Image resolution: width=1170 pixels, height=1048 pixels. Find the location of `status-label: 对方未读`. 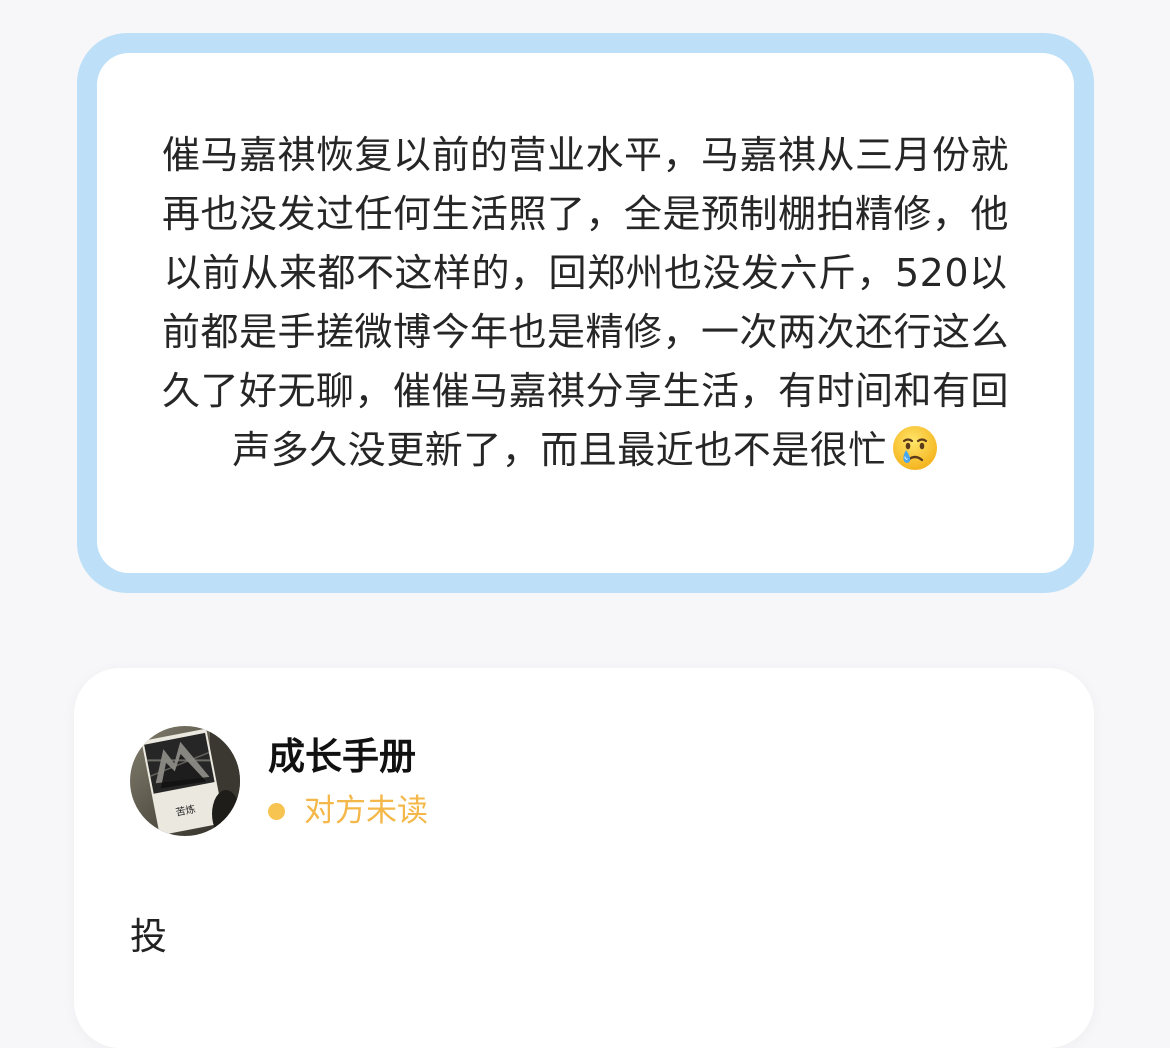

status-label: 对方未读 is located at coordinates (366, 811).